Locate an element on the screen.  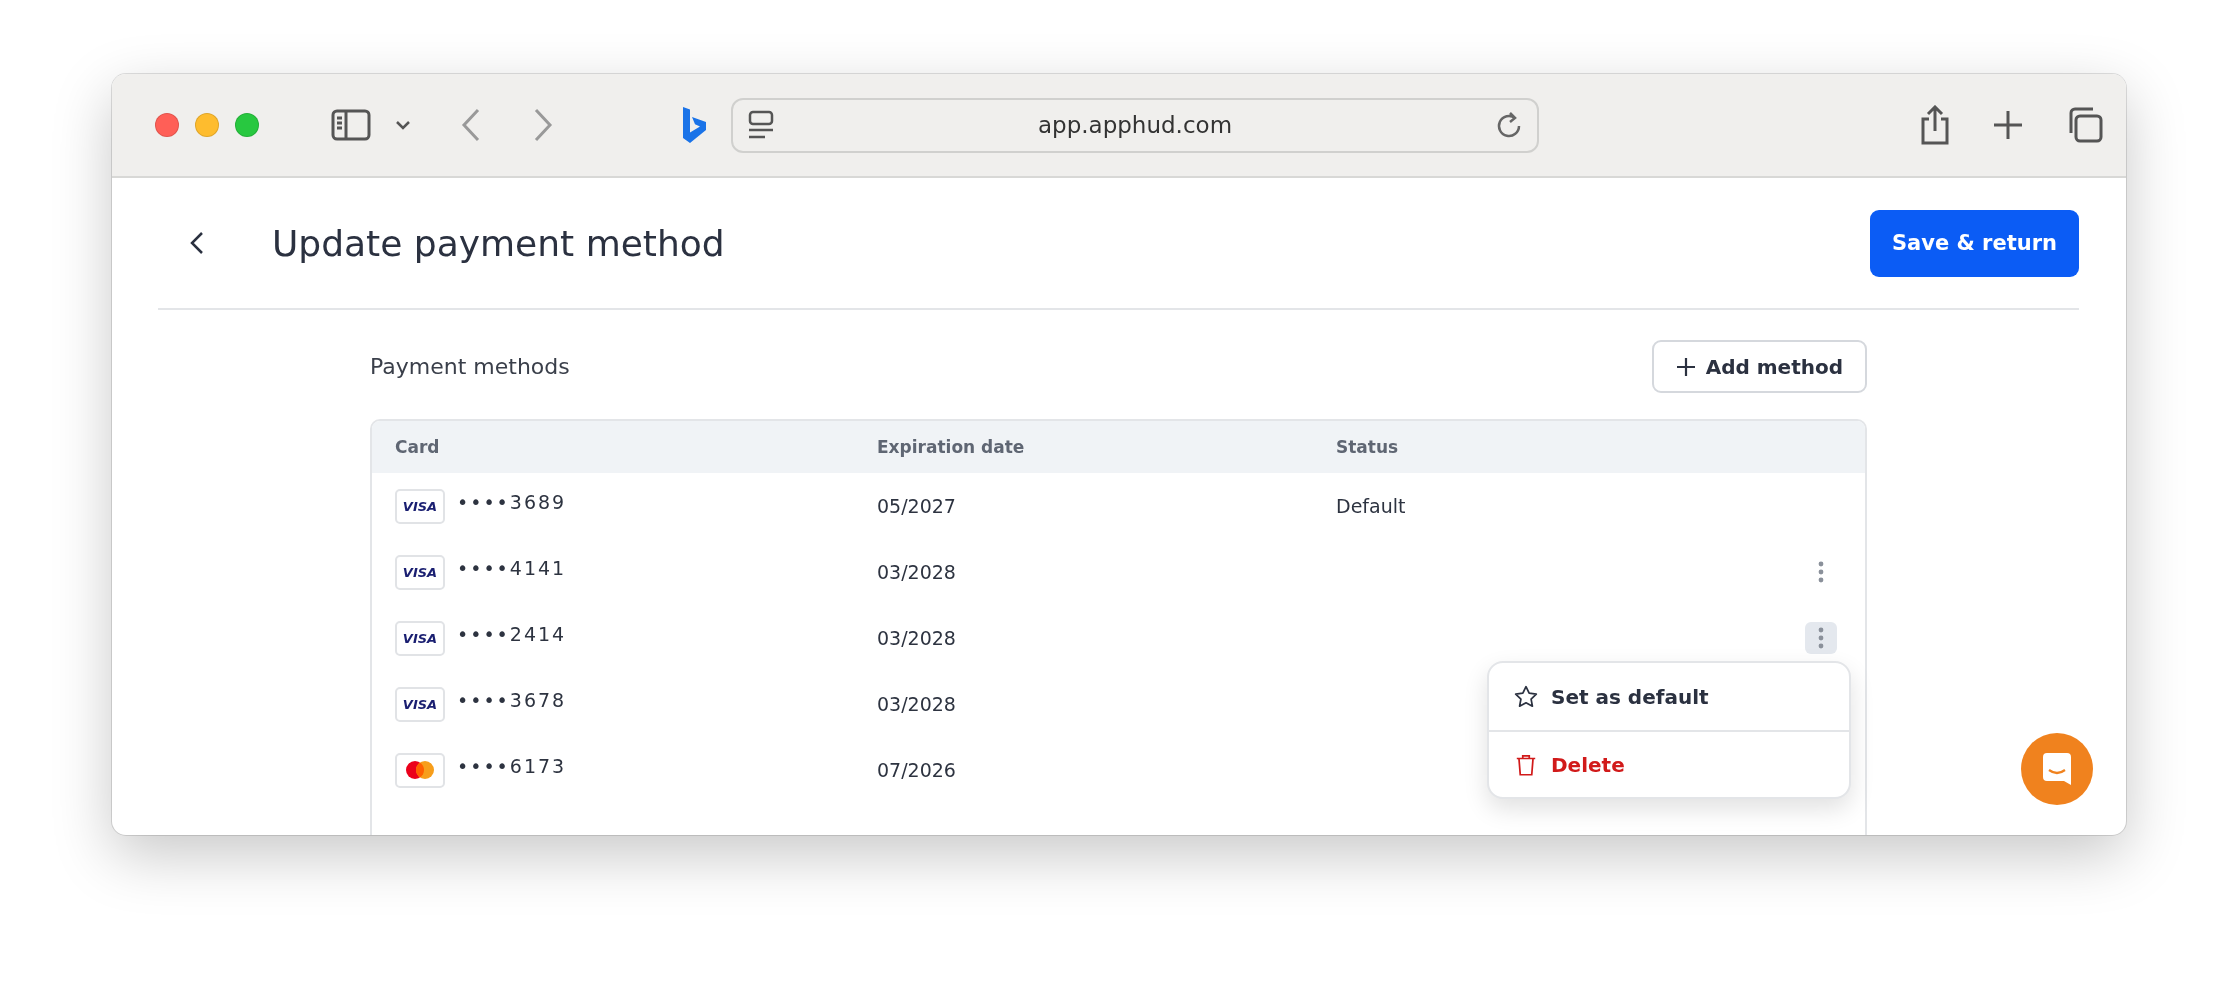
section-title: Payment methods is located at coordinates (470, 366).